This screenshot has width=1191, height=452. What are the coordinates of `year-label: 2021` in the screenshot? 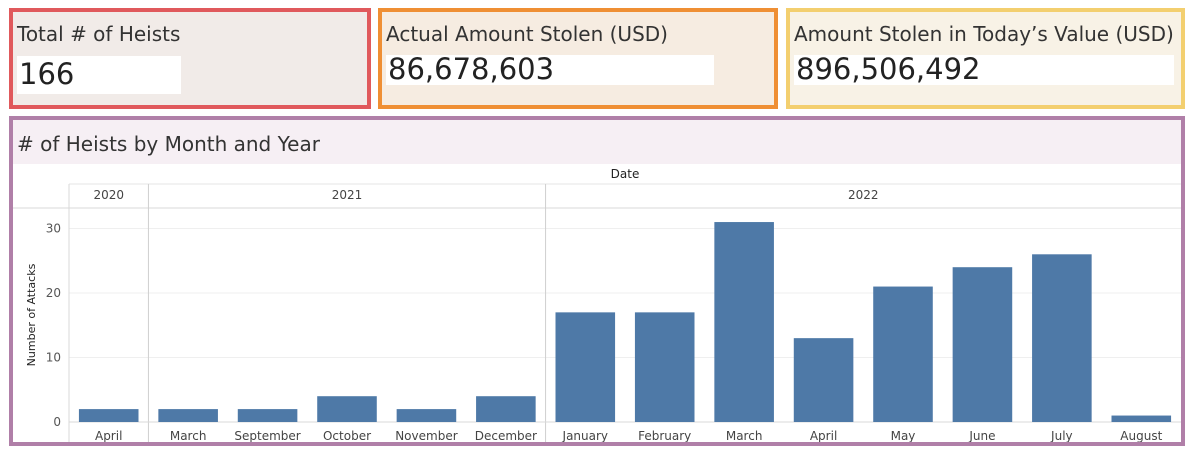 It's located at (347, 195).